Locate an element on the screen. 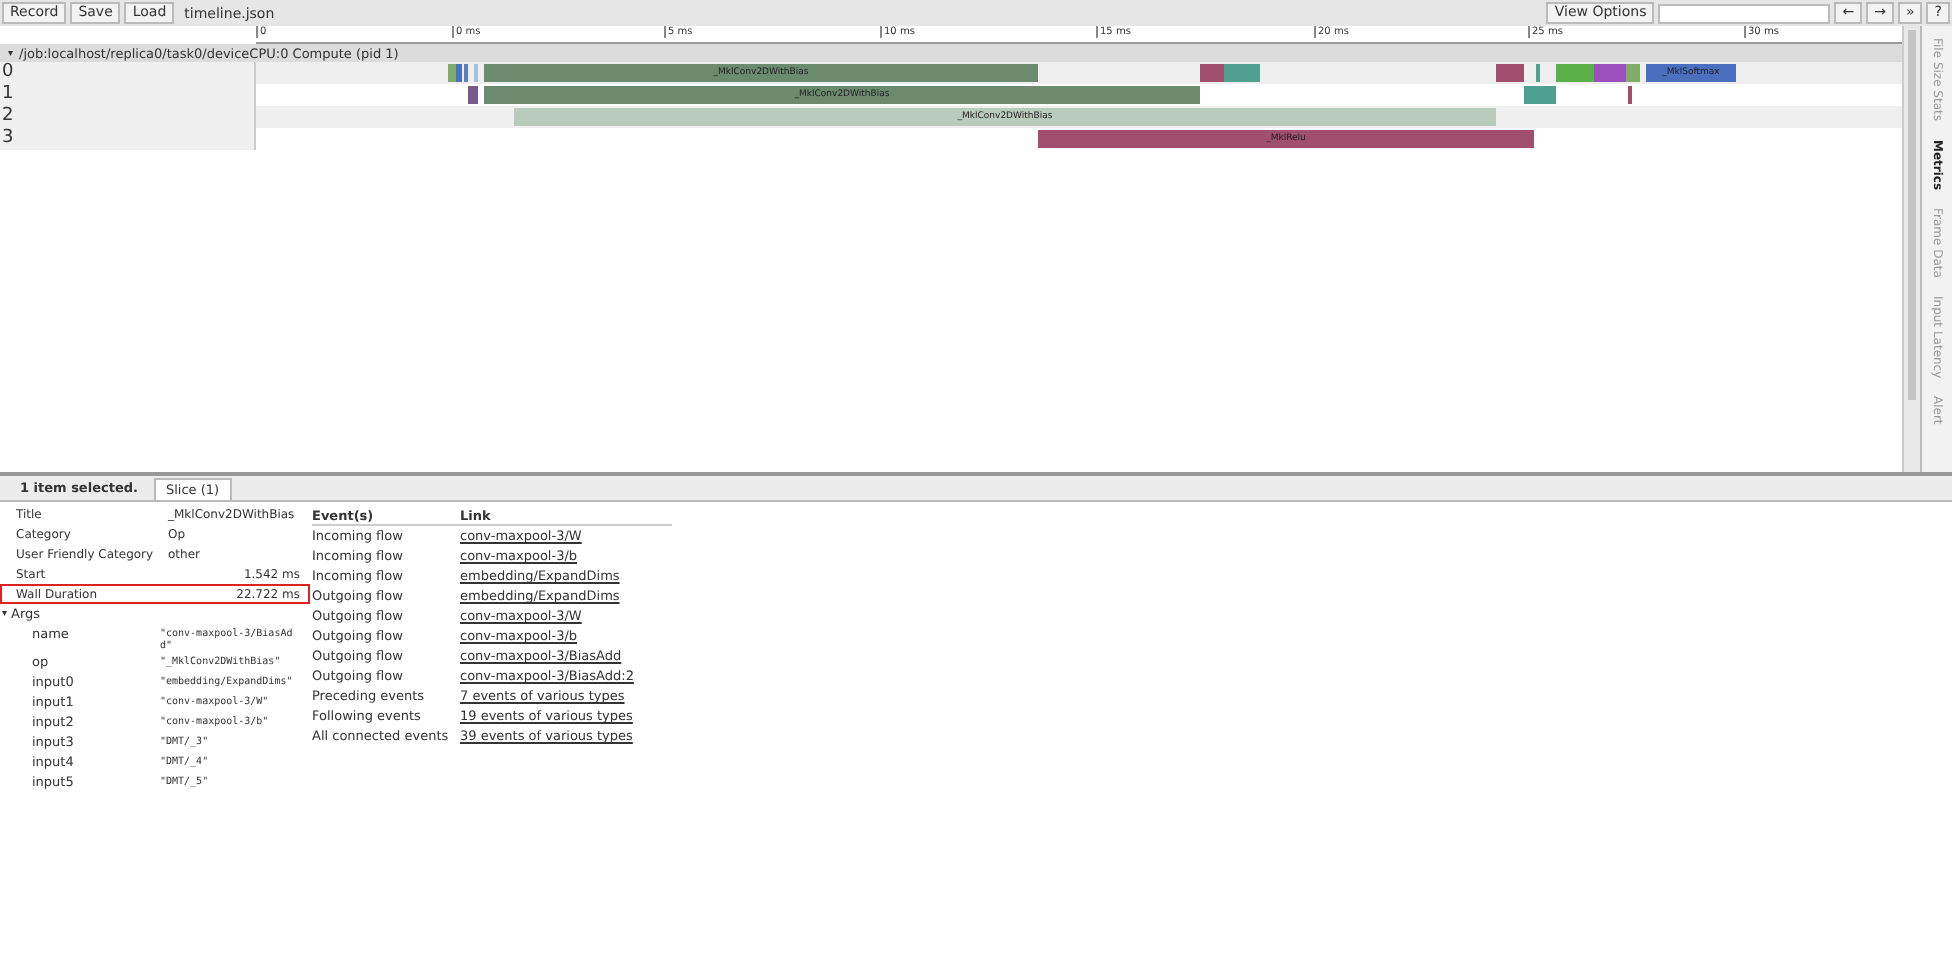  scrollbar is located at coordinates (1911, 249).